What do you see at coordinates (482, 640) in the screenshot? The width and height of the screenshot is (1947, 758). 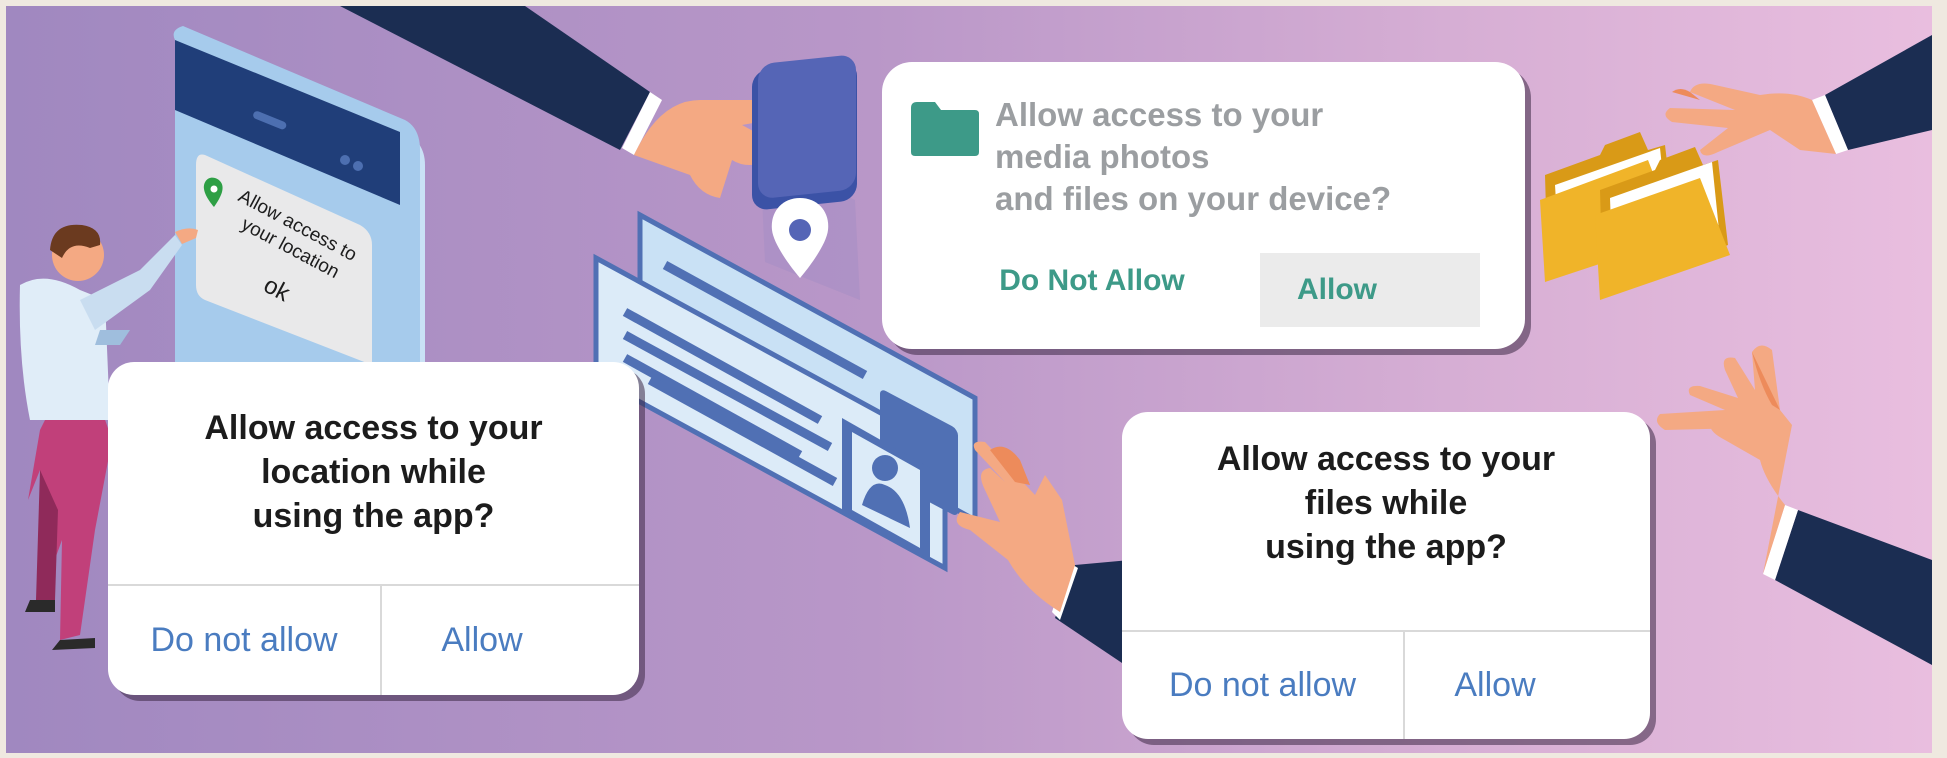 I see `location-allow-button: Allow` at bounding box center [482, 640].